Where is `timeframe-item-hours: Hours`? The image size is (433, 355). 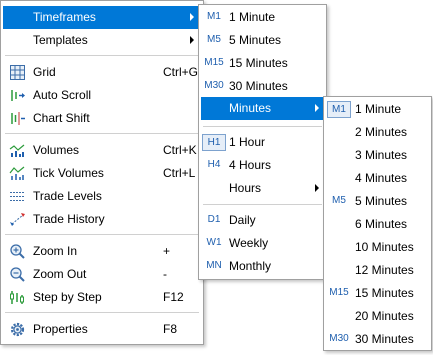 timeframe-item-hours: Hours is located at coordinates (262, 188).